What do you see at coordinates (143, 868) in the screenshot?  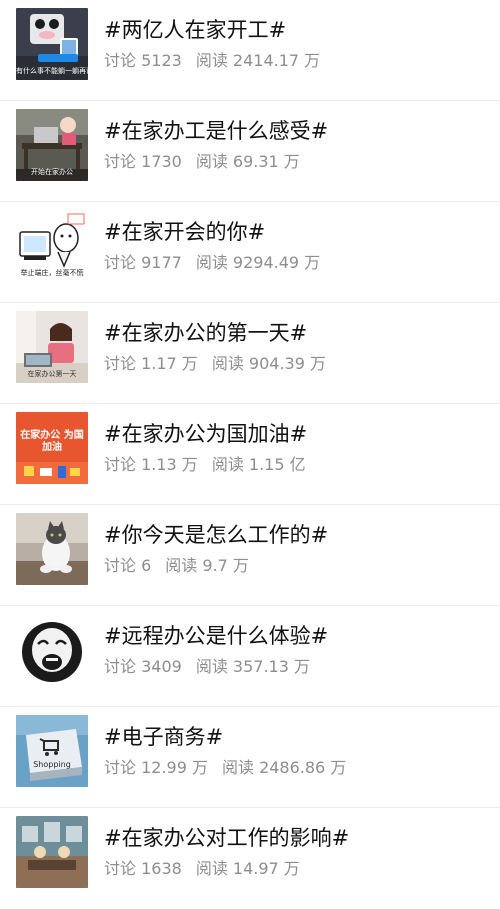 I see `discuss-count: 讨论 1638` at bounding box center [143, 868].